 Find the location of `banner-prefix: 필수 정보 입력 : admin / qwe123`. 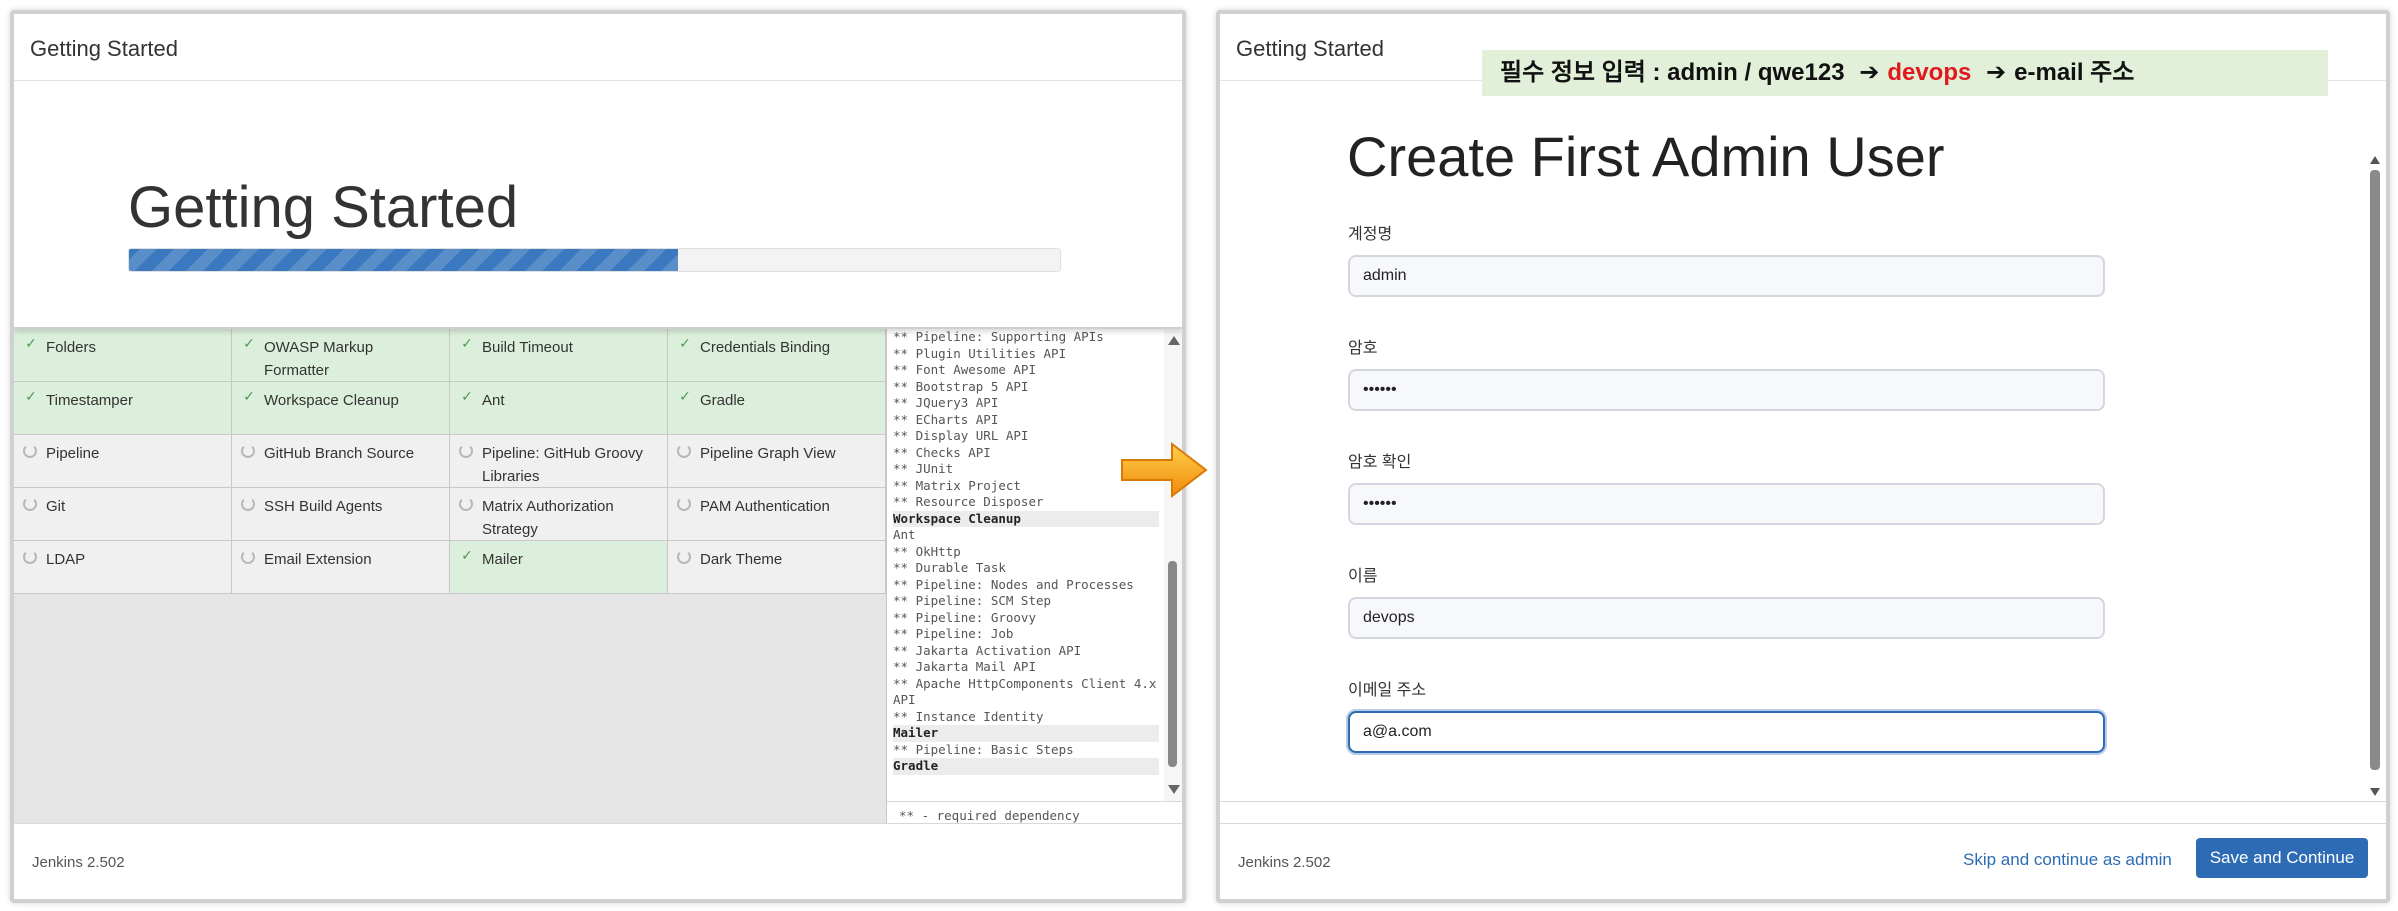

banner-prefix: 필수 정보 입력 : admin / qwe123 is located at coordinates (1672, 72).